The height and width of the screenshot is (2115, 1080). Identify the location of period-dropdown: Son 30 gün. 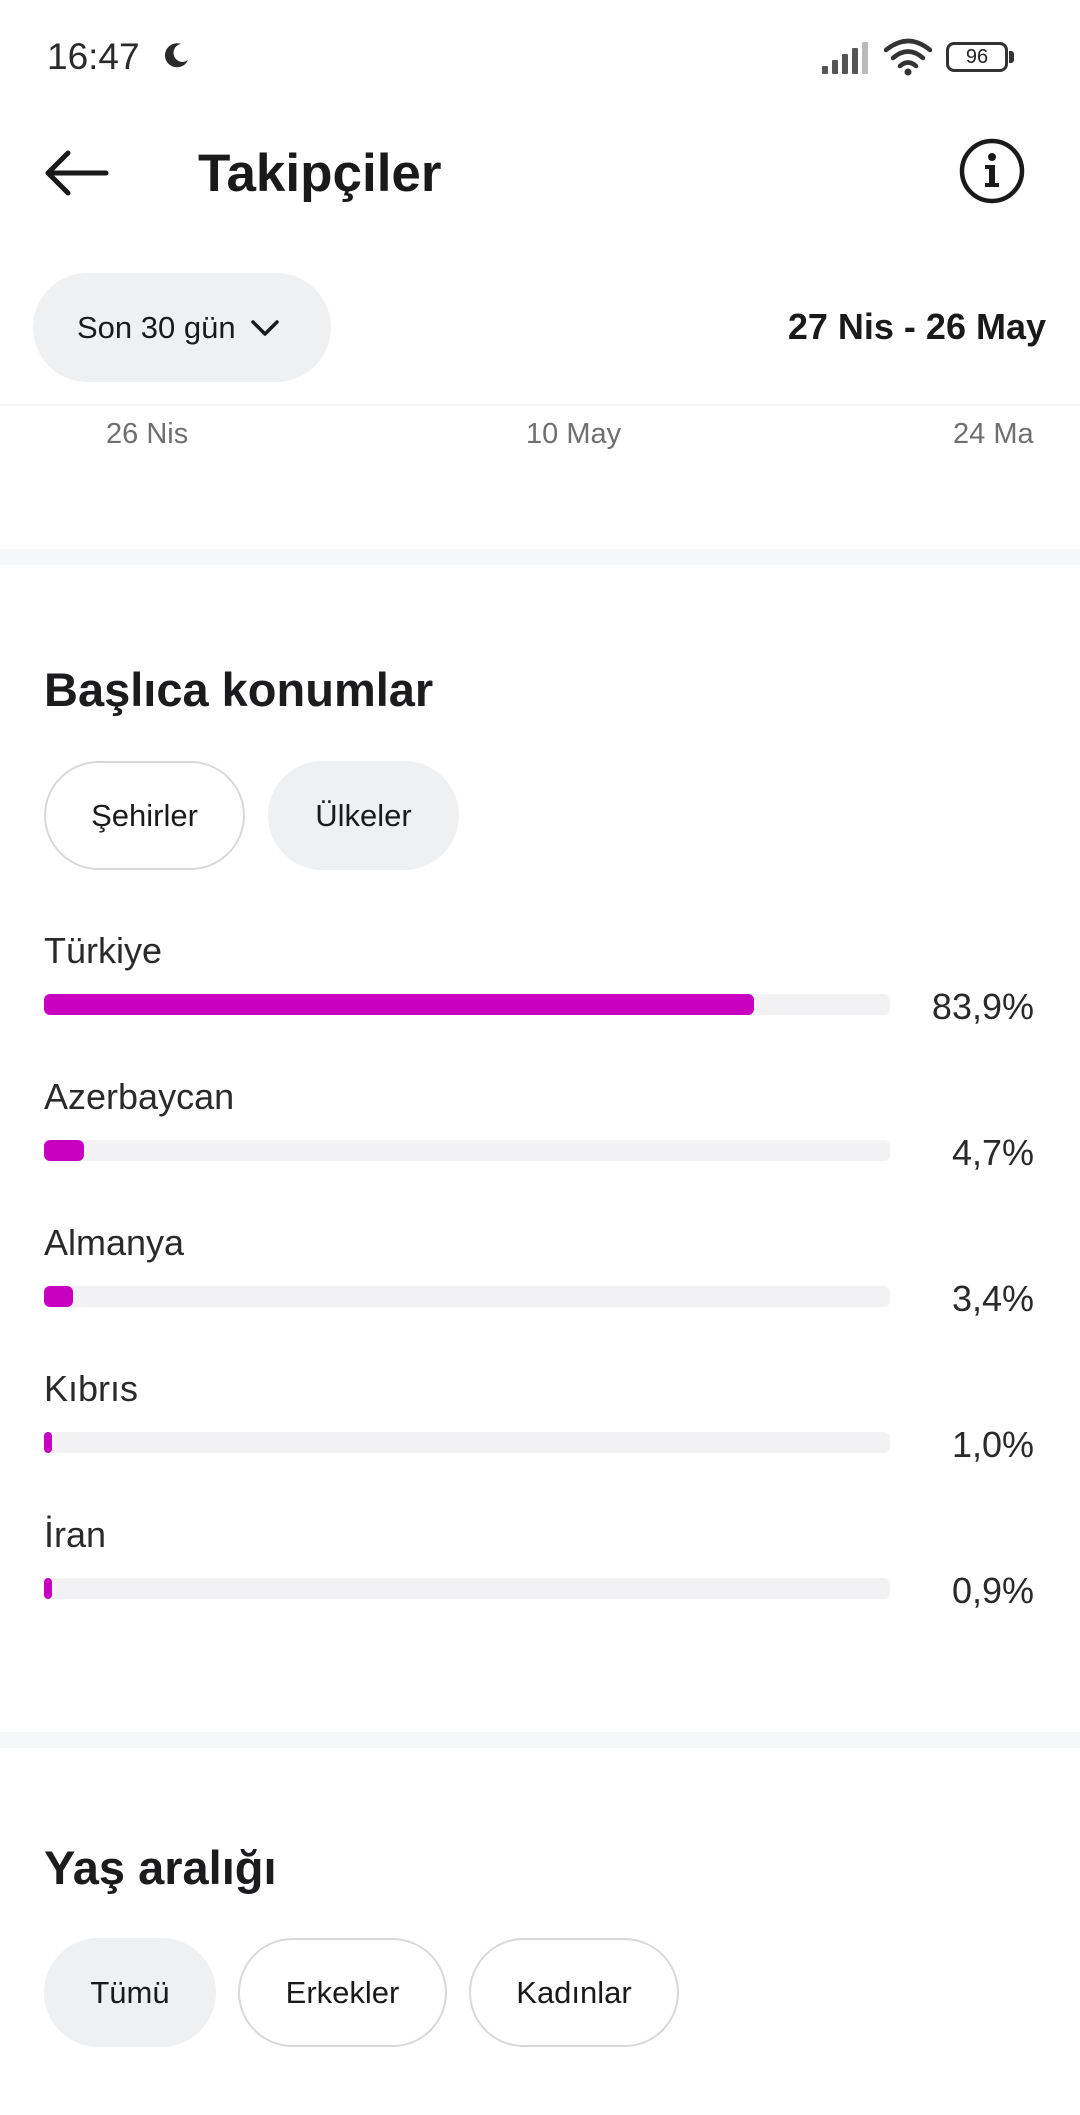
(182, 327).